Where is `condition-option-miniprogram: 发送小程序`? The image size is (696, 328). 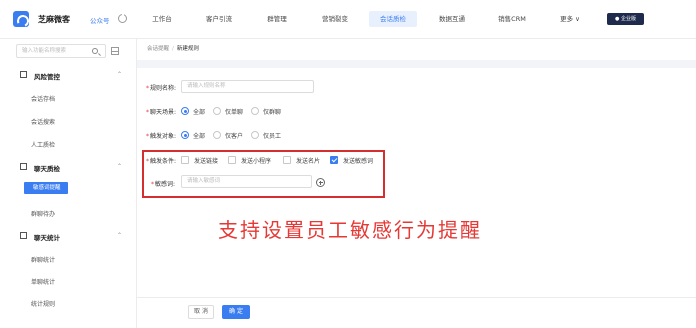 condition-option-miniprogram: 发送小程序 is located at coordinates (256, 160).